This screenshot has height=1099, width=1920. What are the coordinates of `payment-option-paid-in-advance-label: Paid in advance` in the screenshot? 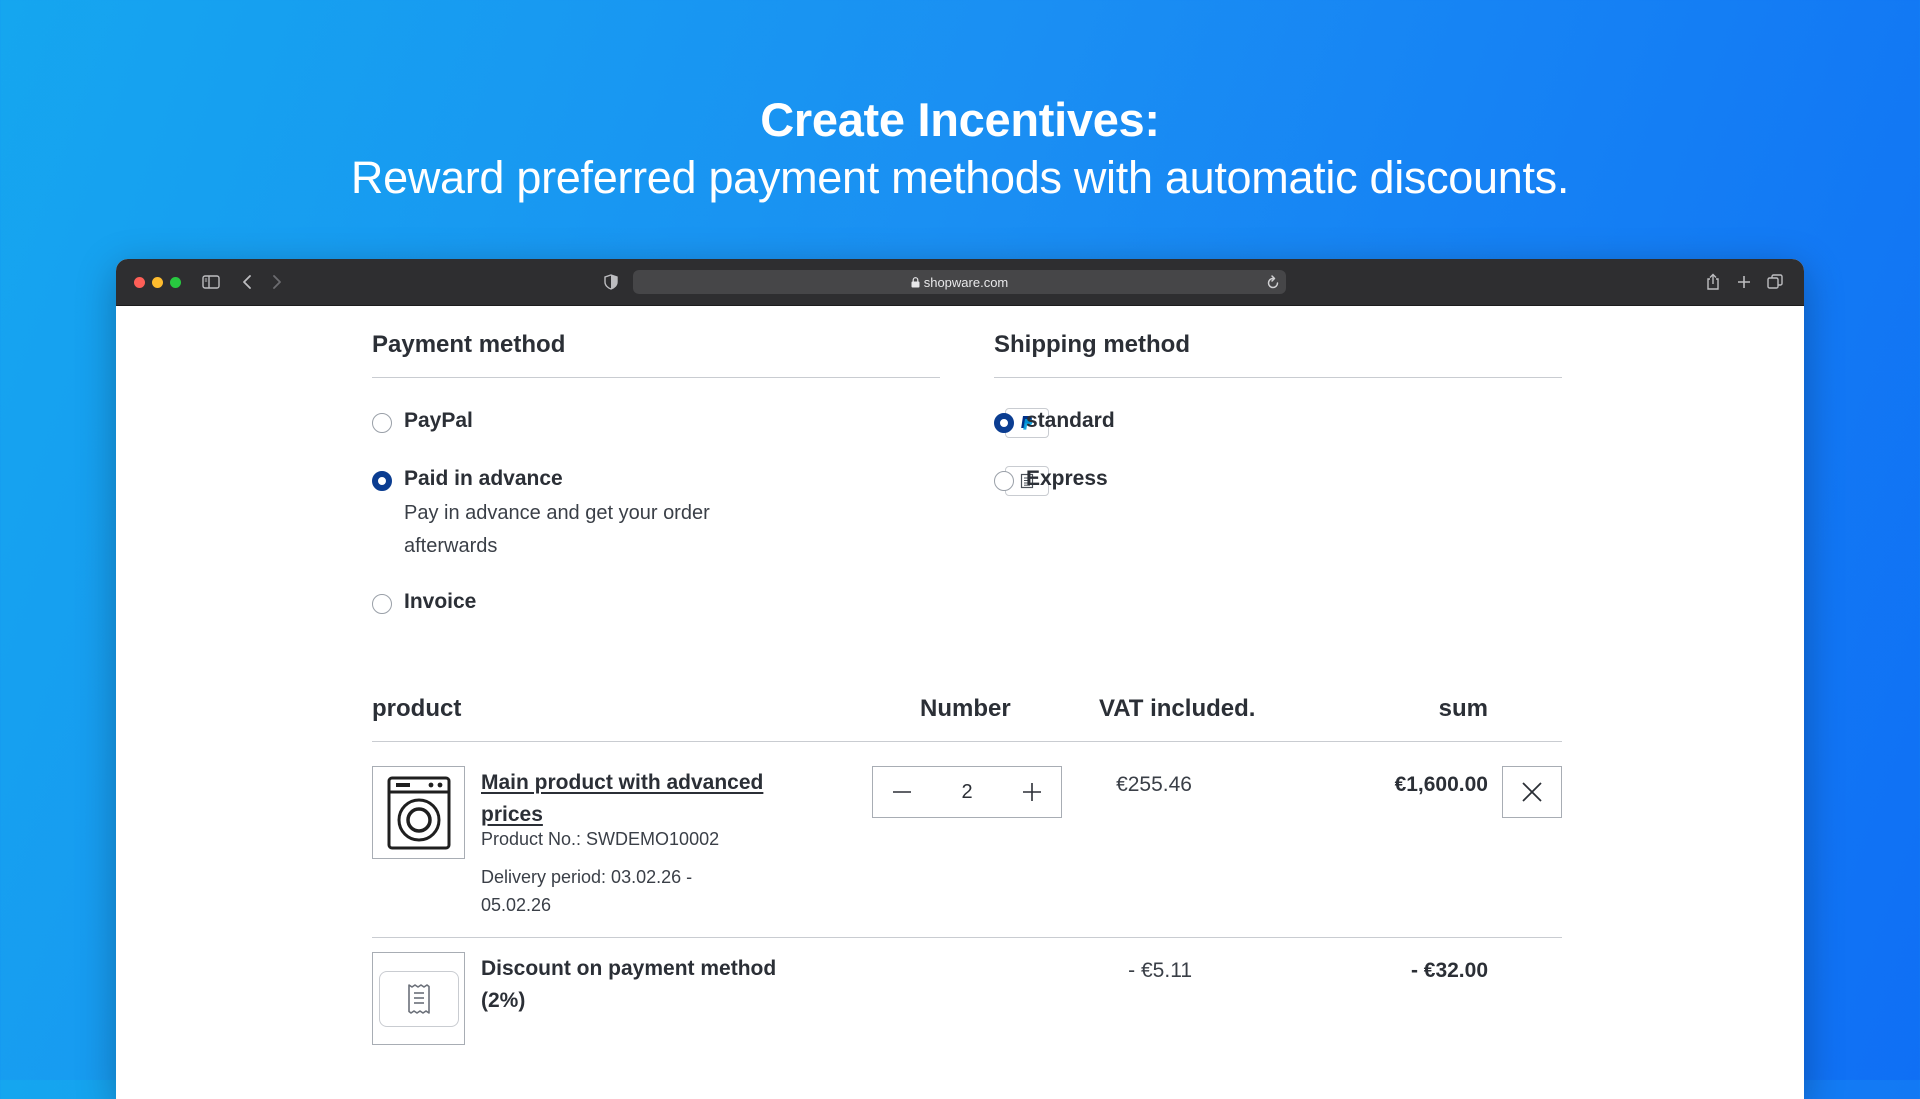 It's located at (483, 479).